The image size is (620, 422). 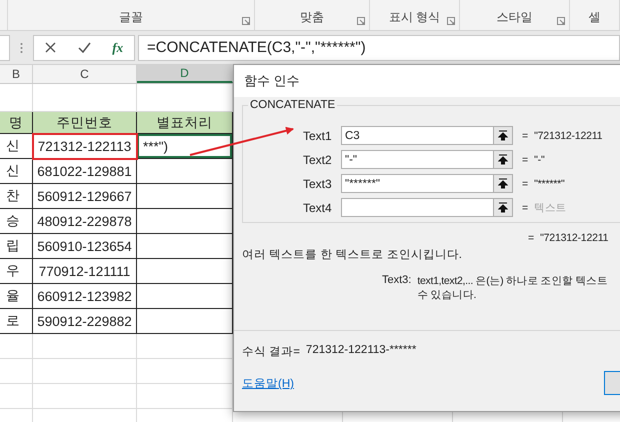 I want to click on table-cell: ***"), so click(x=185, y=146).